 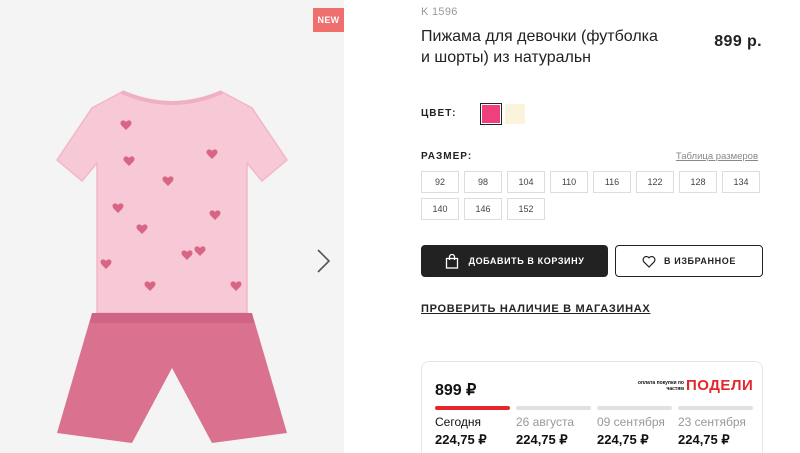 I want to click on payment-date: Сегодня, so click(x=458, y=422).